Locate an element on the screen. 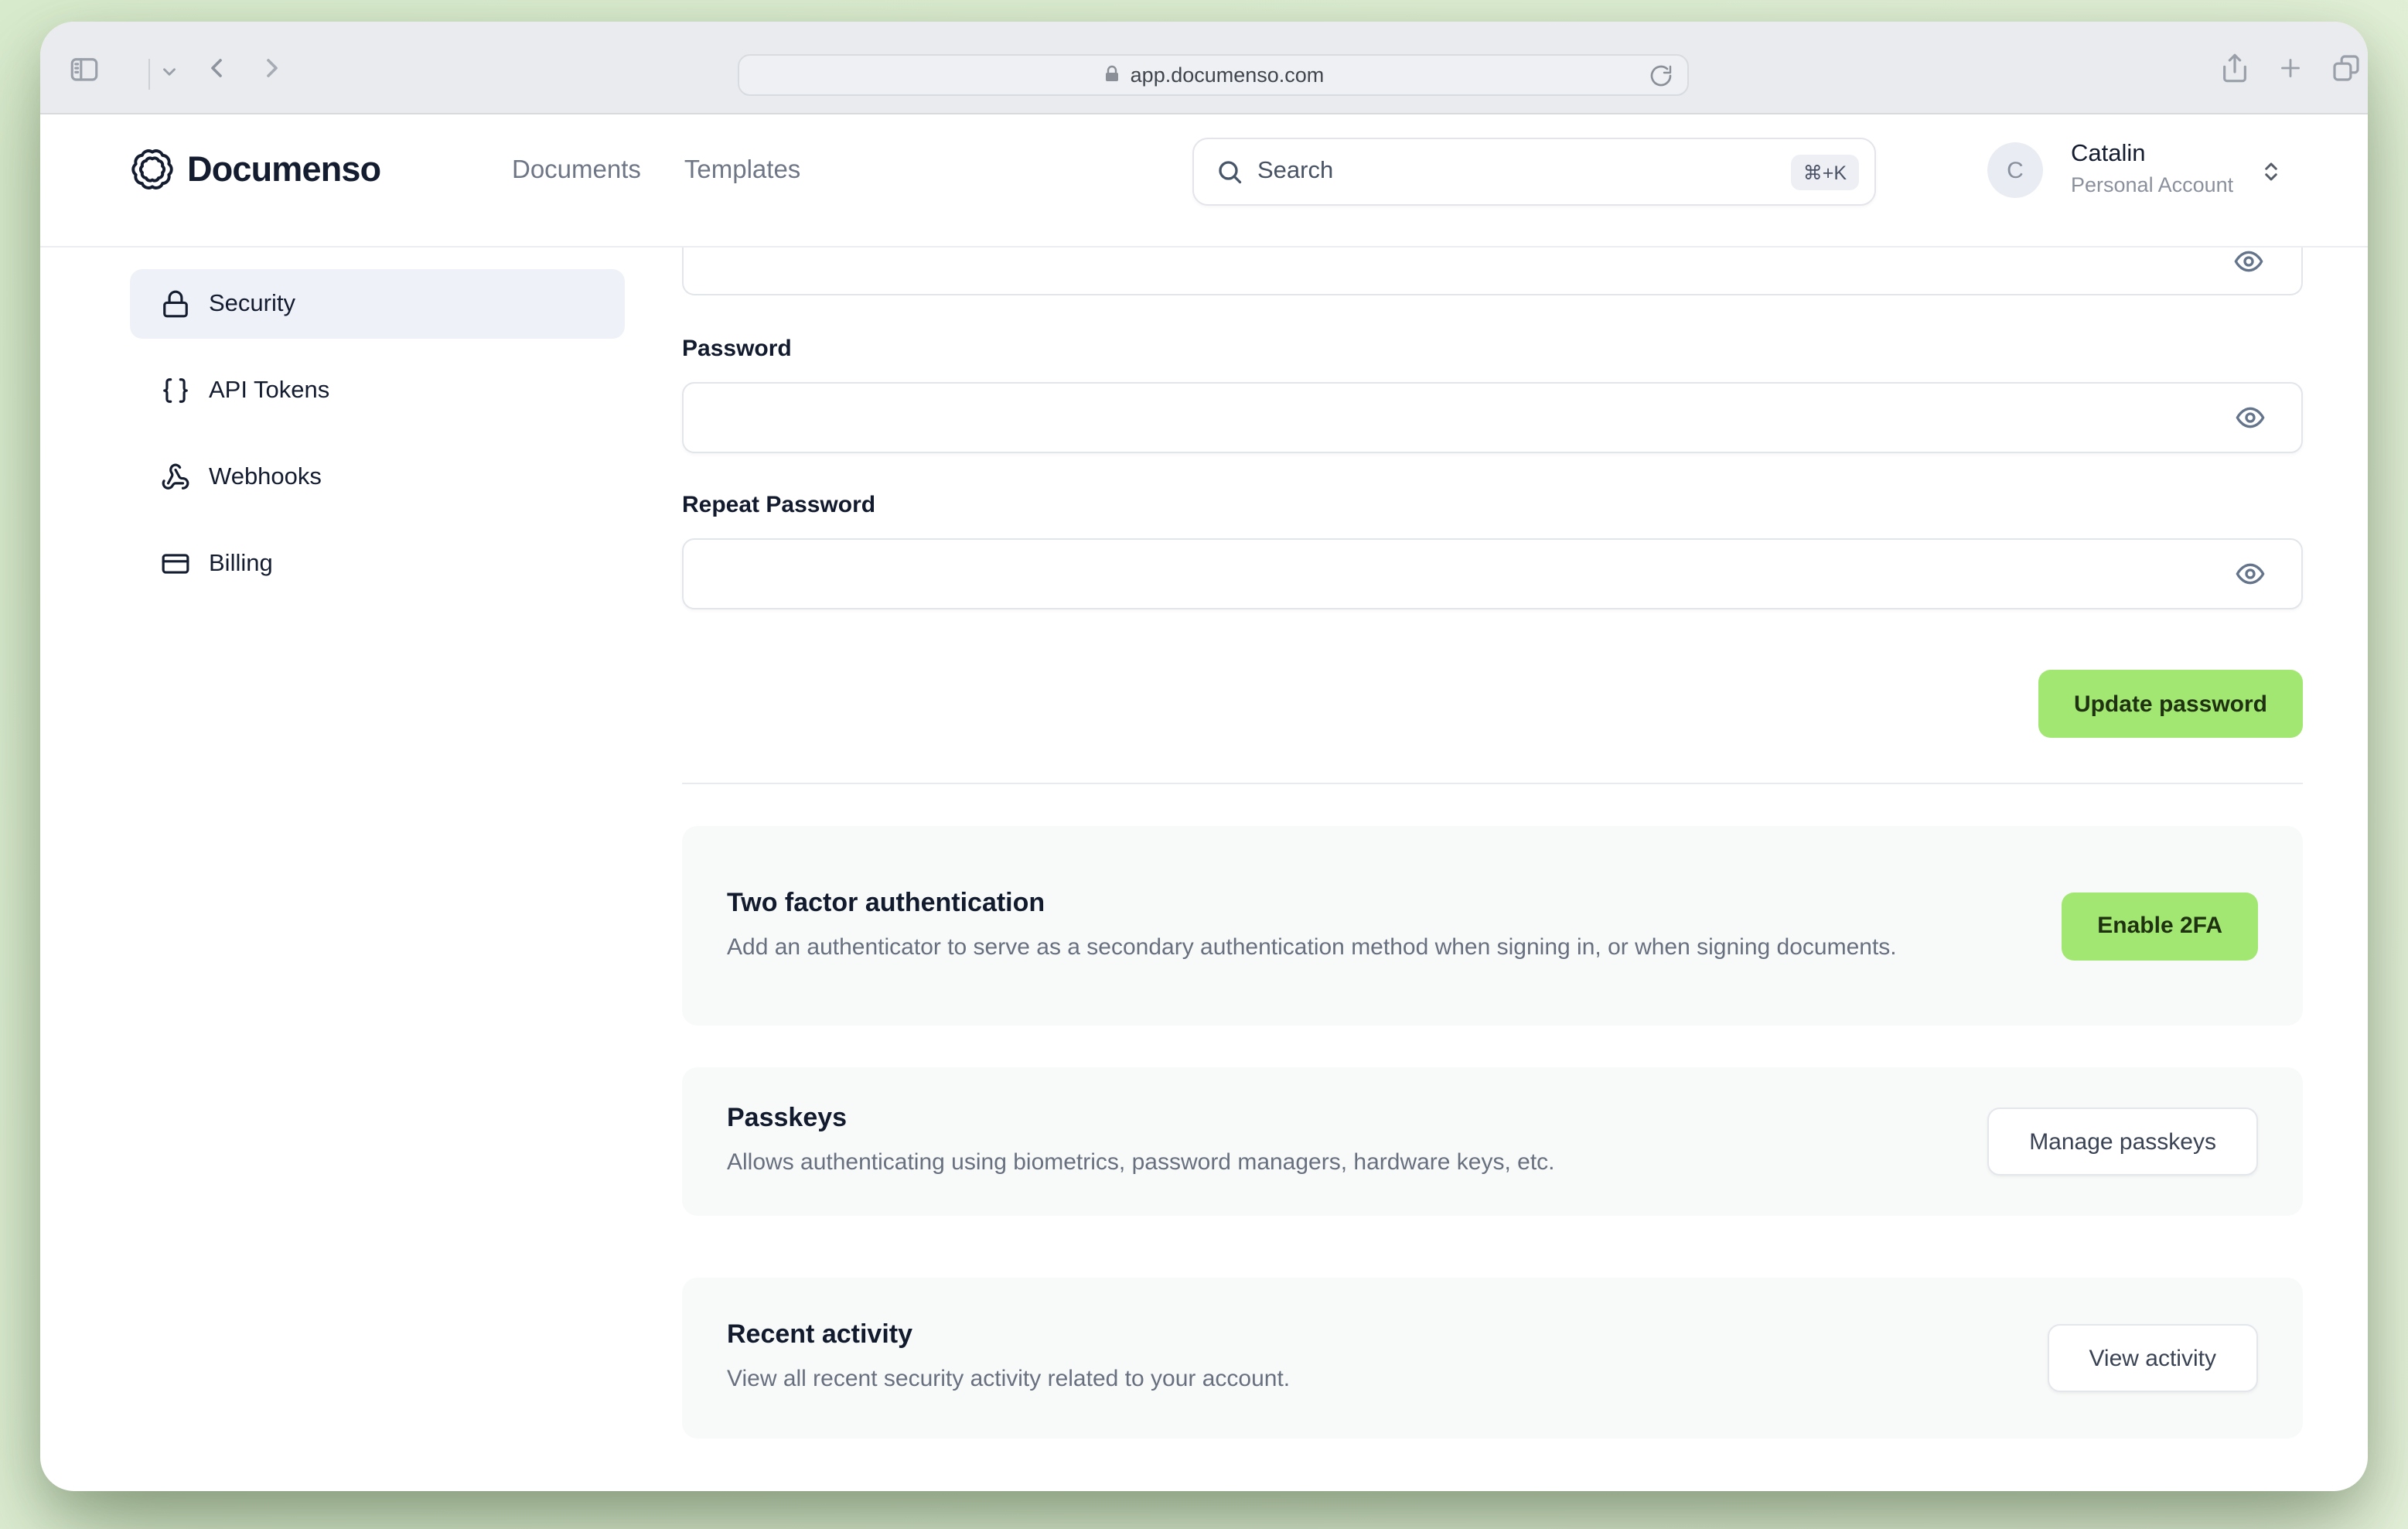 The height and width of the screenshot is (1529, 2408). browser-toolbar: app.documenso.com is located at coordinates (1204, 68).